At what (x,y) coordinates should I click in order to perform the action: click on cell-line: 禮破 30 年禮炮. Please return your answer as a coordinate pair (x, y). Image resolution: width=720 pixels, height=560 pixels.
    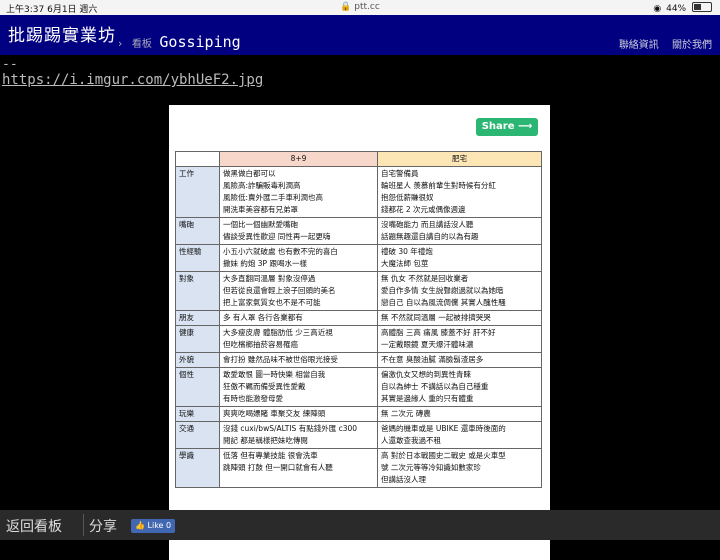
    Looking at the image, I should click on (407, 251).